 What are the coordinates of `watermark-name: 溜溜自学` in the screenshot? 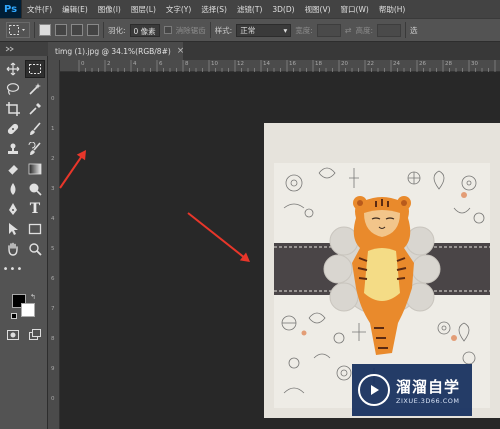 It's located at (428, 386).